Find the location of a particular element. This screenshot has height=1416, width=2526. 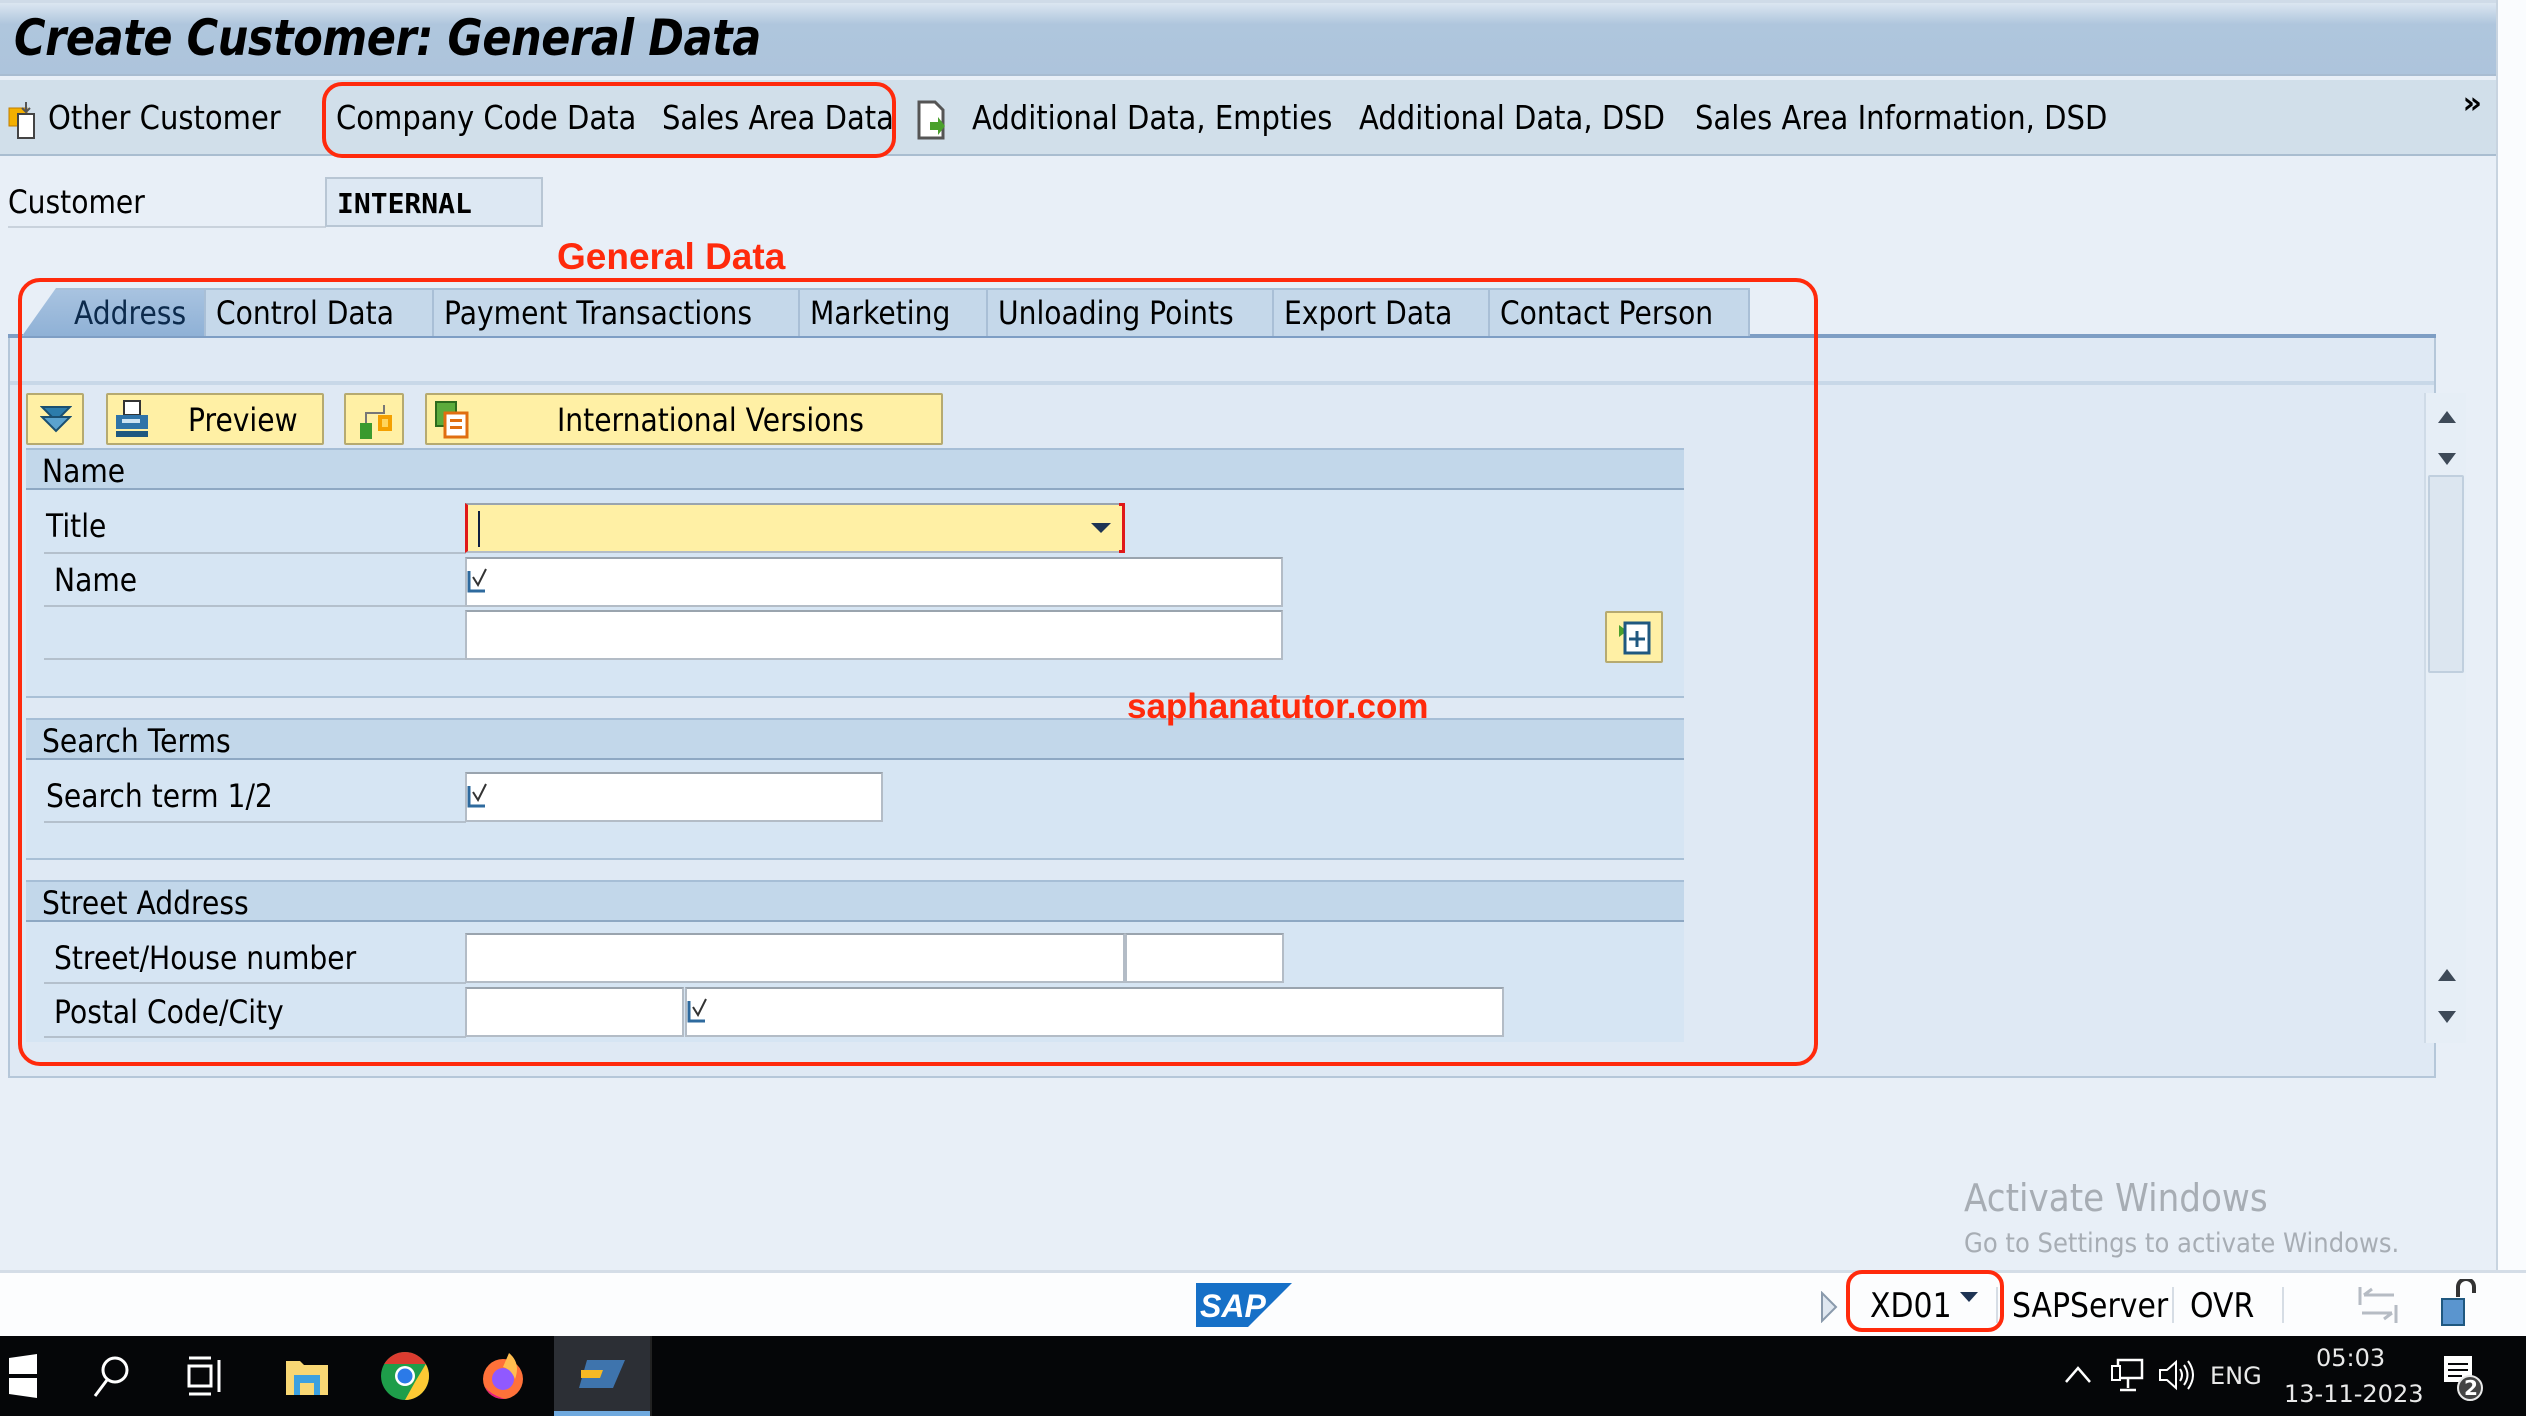

activate-windows-subtitle: Go to Settings to activate Windows. is located at coordinates (2182, 1243).